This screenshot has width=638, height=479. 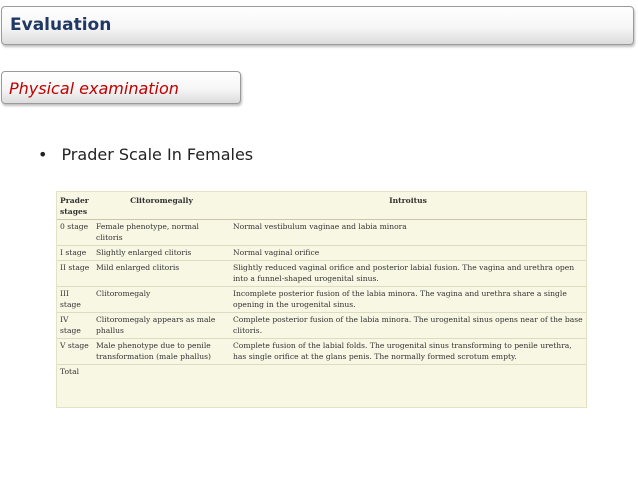 What do you see at coordinates (75, 299) in the screenshot?
I see `table-cell: III stage` at bounding box center [75, 299].